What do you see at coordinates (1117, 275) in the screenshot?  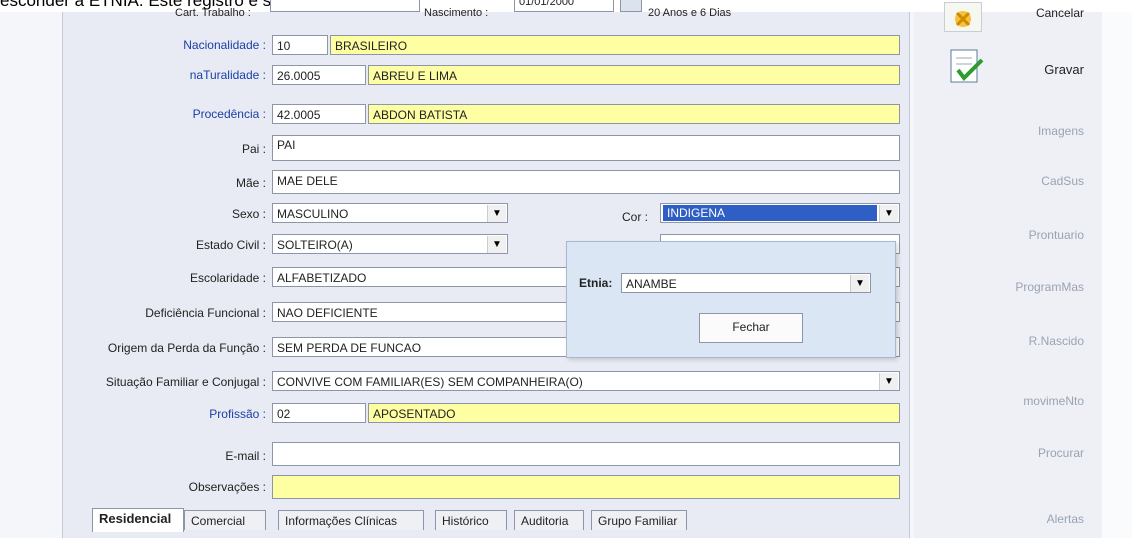 I see `window-edge` at bounding box center [1117, 275].